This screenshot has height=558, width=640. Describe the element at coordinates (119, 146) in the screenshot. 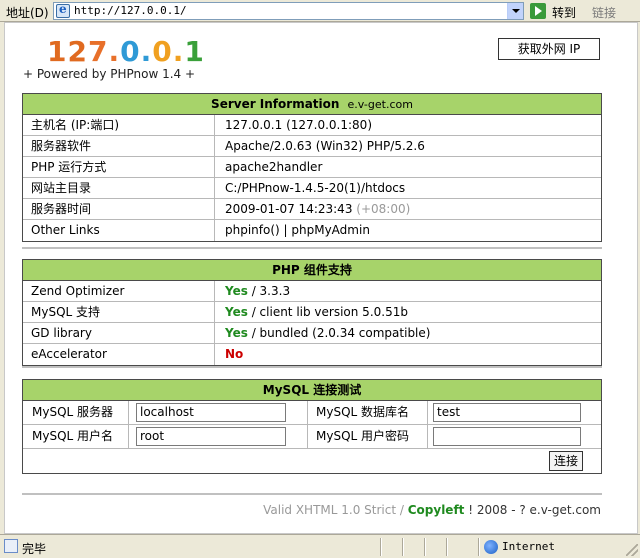

I see `row-key: 服务器软件` at that location.